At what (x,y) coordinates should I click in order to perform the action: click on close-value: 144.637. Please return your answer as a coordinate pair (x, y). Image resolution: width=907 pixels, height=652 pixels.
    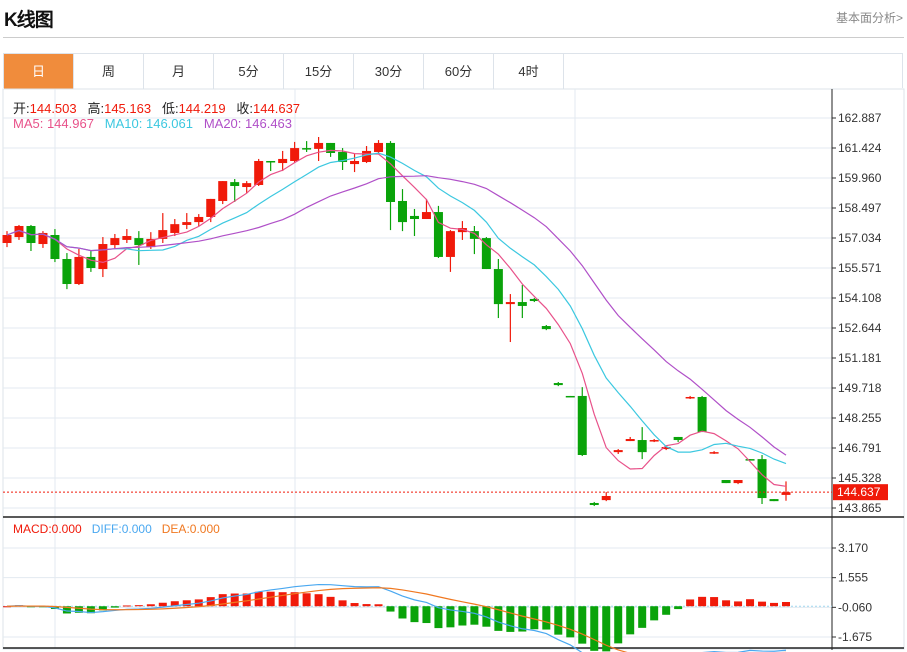
    Looking at the image, I should click on (277, 108).